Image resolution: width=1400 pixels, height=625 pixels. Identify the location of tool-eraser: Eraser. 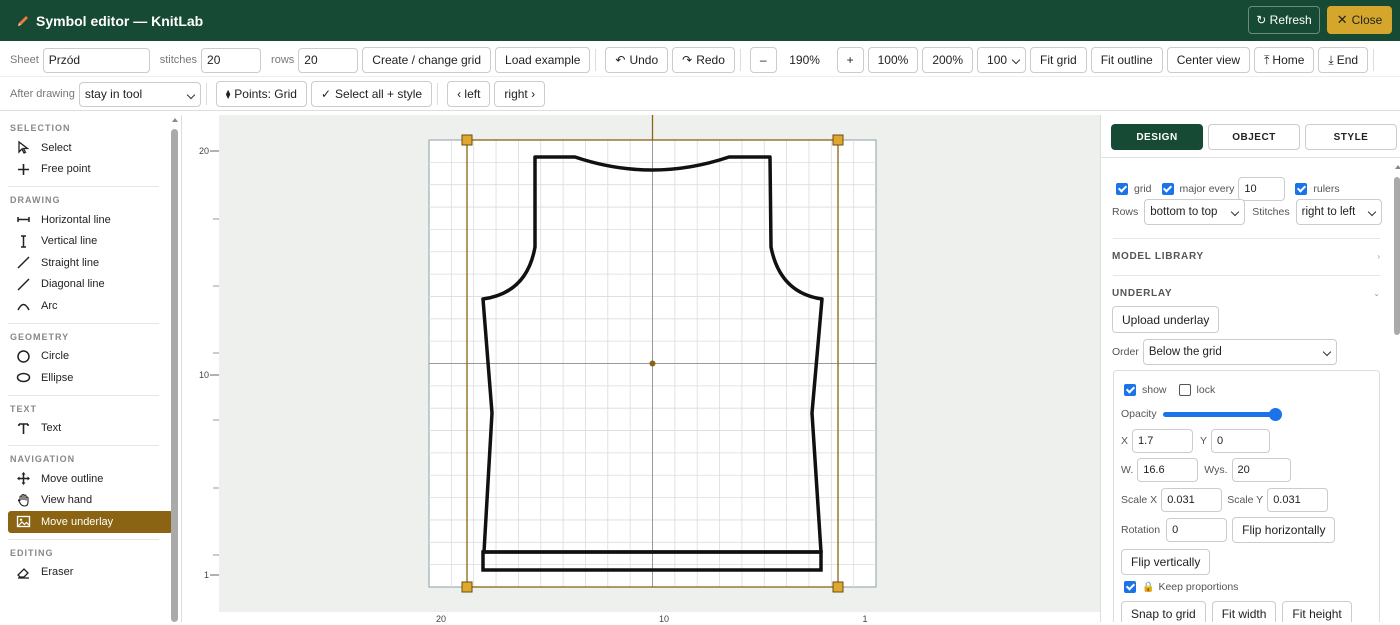
(90, 573).